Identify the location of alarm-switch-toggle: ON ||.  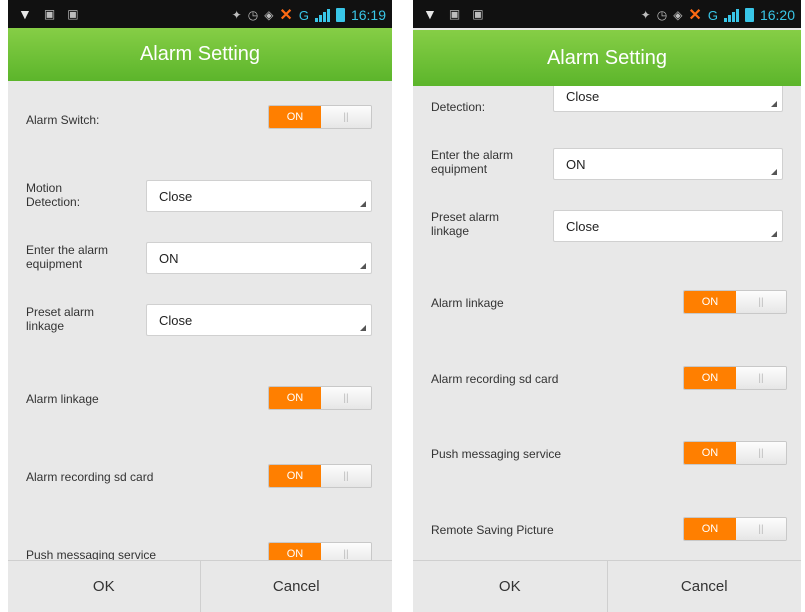
(320, 117).